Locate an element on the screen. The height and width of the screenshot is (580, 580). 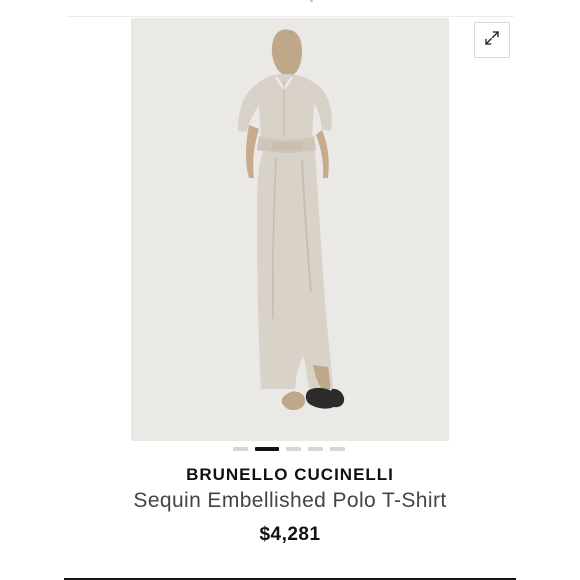
top-strip is located at coordinates (290, 9).